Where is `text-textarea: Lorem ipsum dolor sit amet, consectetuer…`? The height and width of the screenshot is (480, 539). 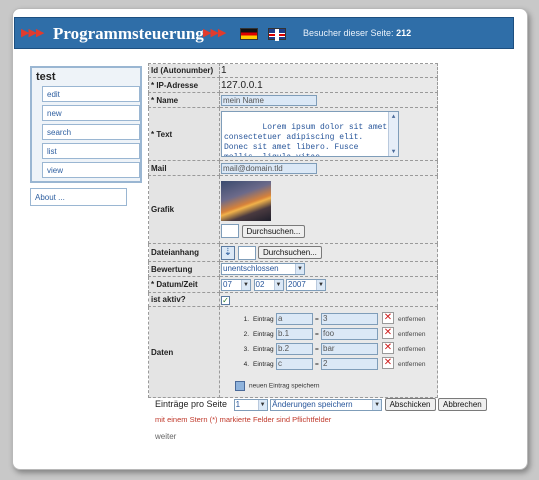 text-textarea: Lorem ipsum dolor sit amet, consectetuer… is located at coordinates (310, 134).